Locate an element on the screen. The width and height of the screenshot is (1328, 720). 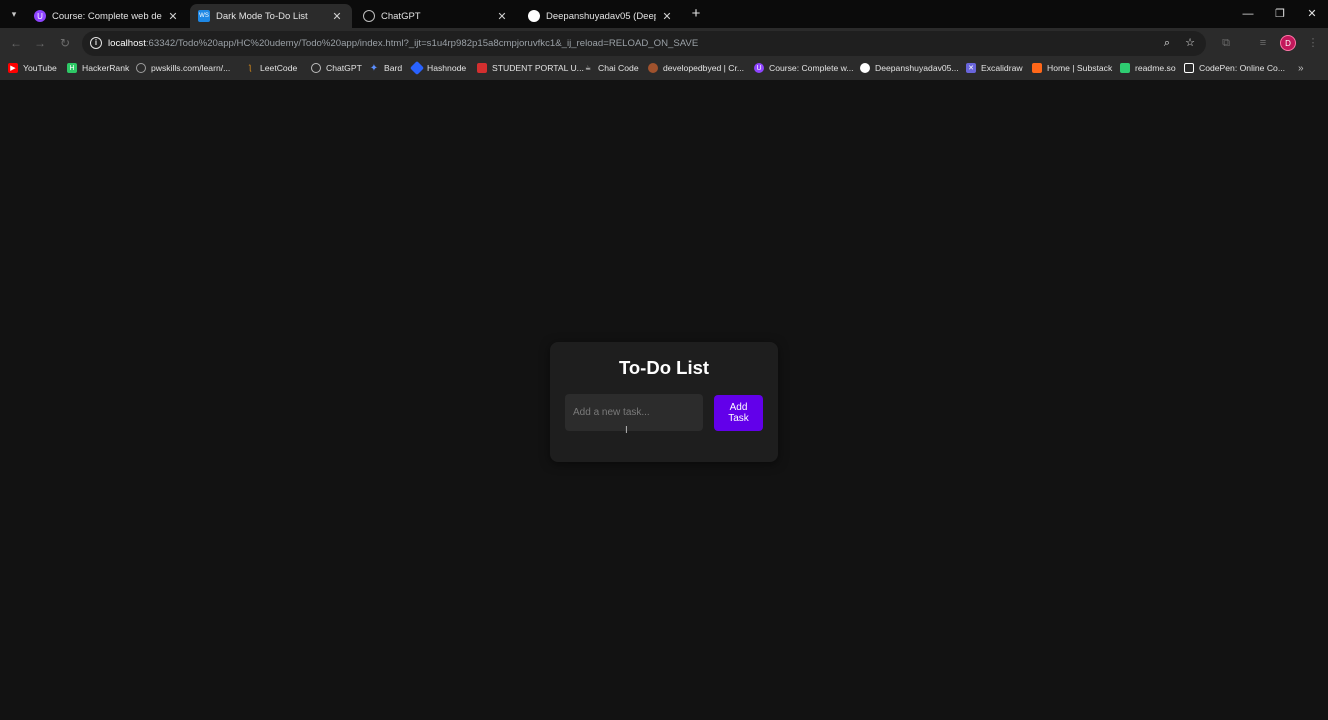
webstorm-icon: WS is located at coordinates (204, 16).